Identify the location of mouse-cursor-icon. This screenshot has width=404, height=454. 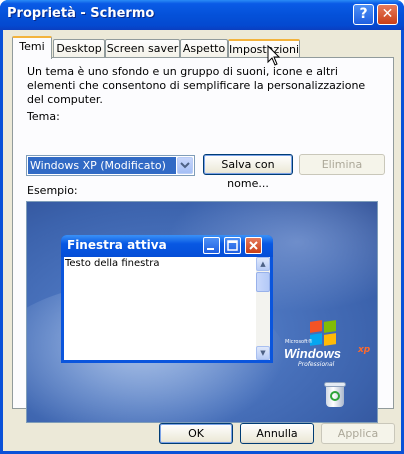
(274, 55).